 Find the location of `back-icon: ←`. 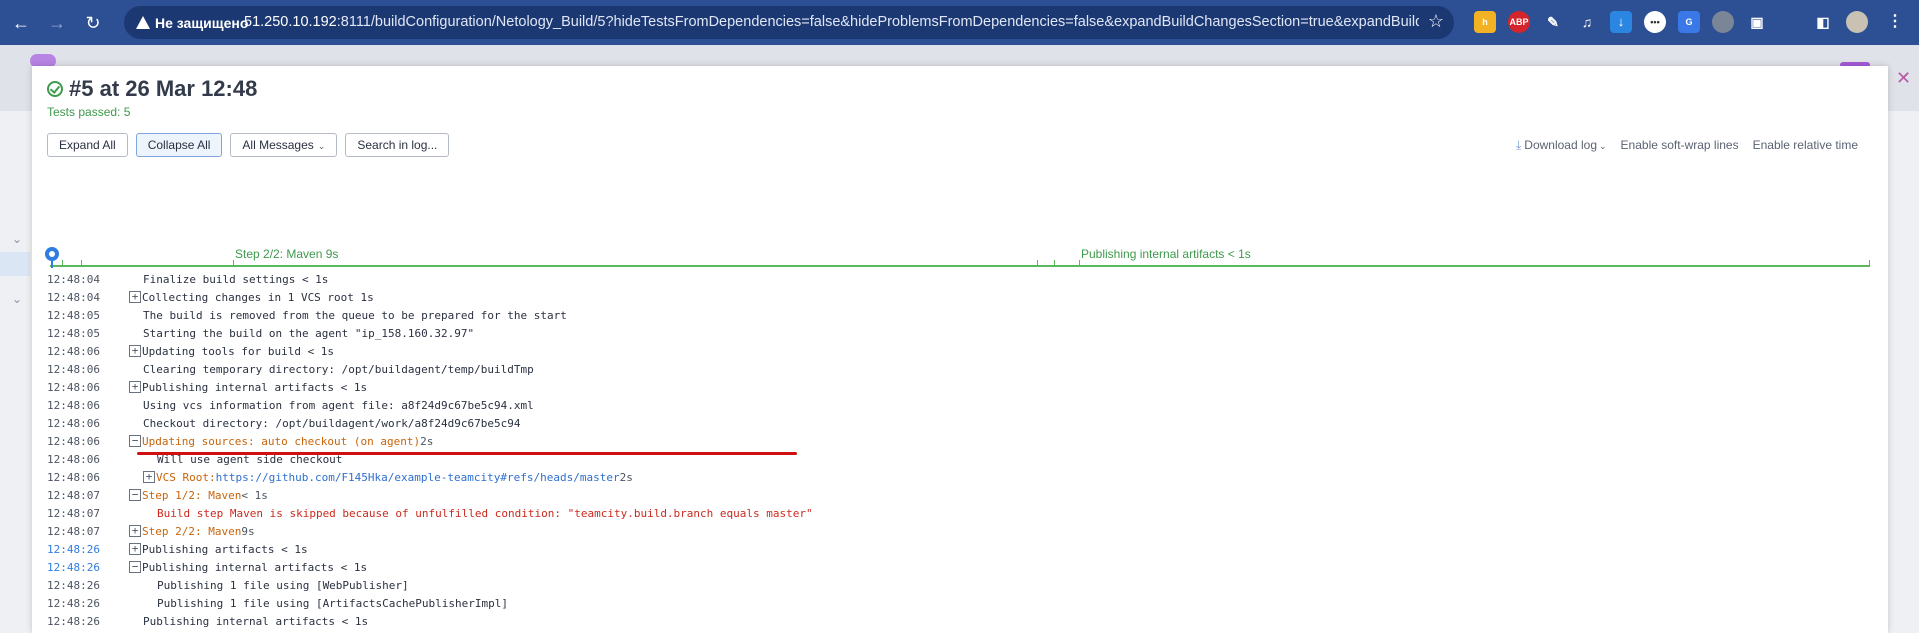

back-icon: ← is located at coordinates (21, 23).